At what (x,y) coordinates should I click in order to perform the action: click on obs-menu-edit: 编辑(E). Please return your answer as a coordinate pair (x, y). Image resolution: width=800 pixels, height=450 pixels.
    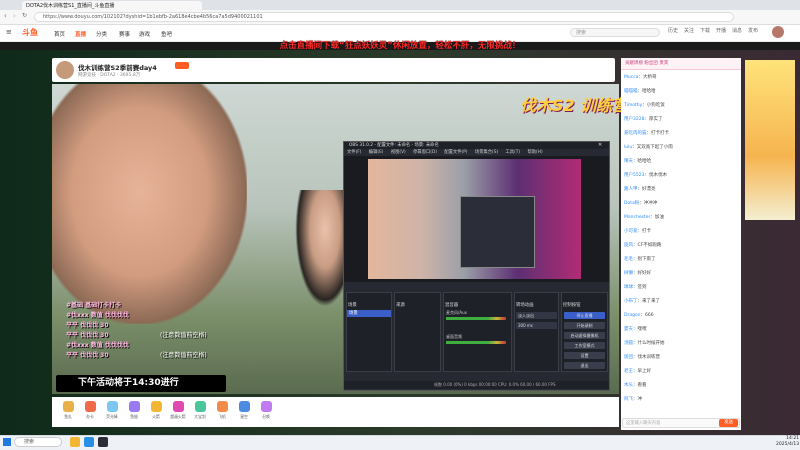
    Looking at the image, I should click on (376, 152).